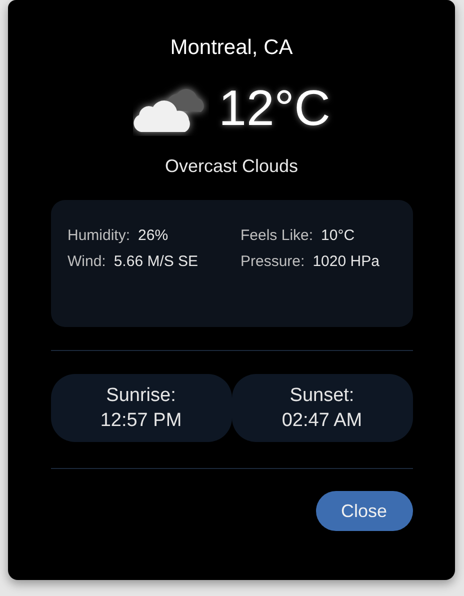 This screenshot has width=464, height=596. I want to click on close-button: Close, so click(364, 511).